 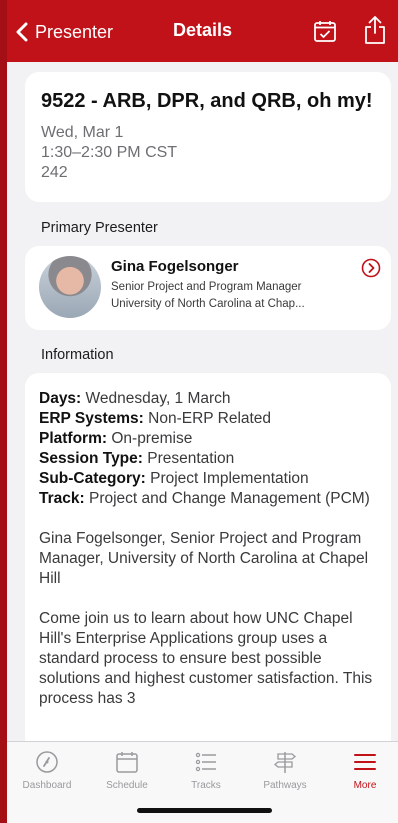 What do you see at coordinates (325, 31) in the screenshot?
I see `add-to-calendar-icon` at bounding box center [325, 31].